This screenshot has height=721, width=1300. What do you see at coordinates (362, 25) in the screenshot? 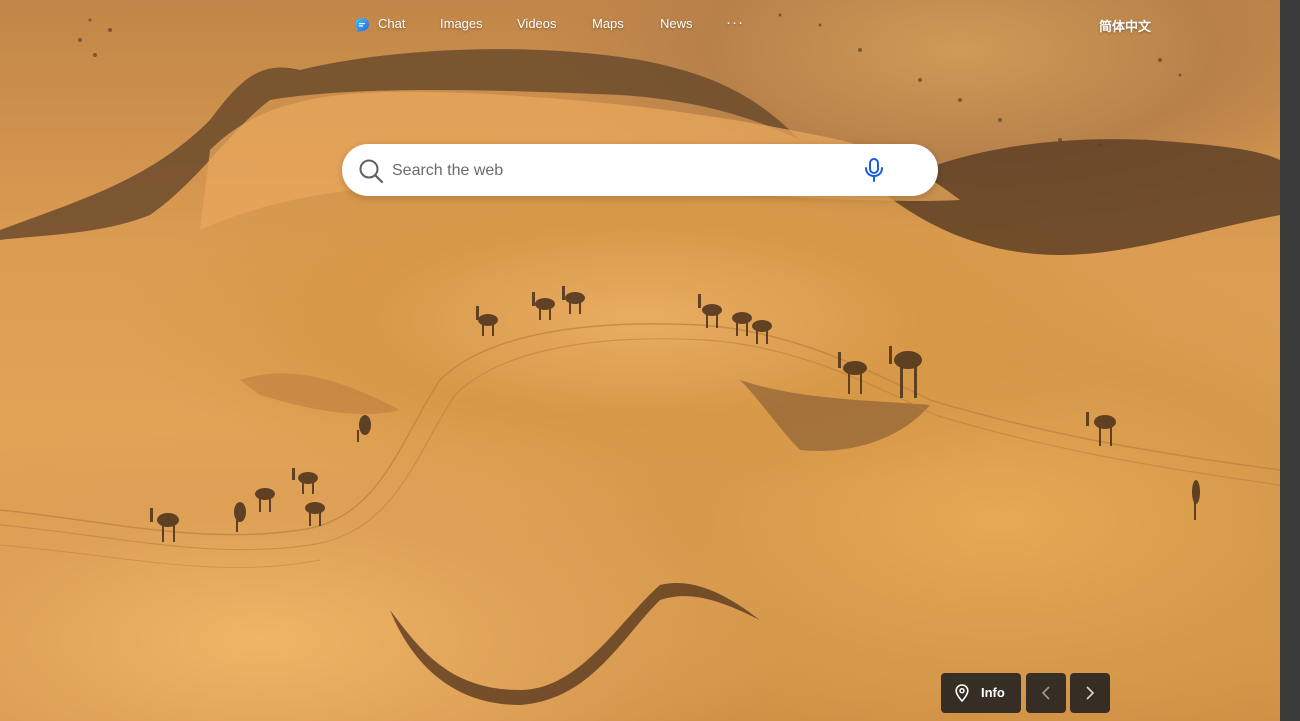
I see `copilot-chat-icon` at bounding box center [362, 25].